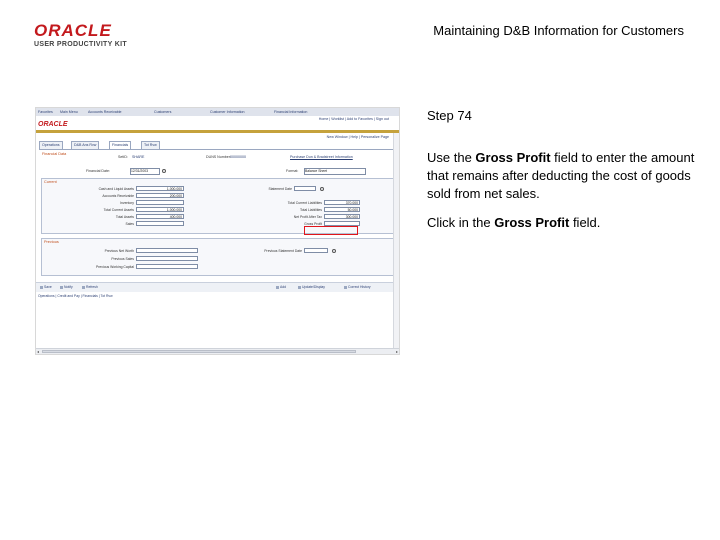 This screenshot has width=720, height=540. I want to click on field-label: Total Assets, so click(124, 217).